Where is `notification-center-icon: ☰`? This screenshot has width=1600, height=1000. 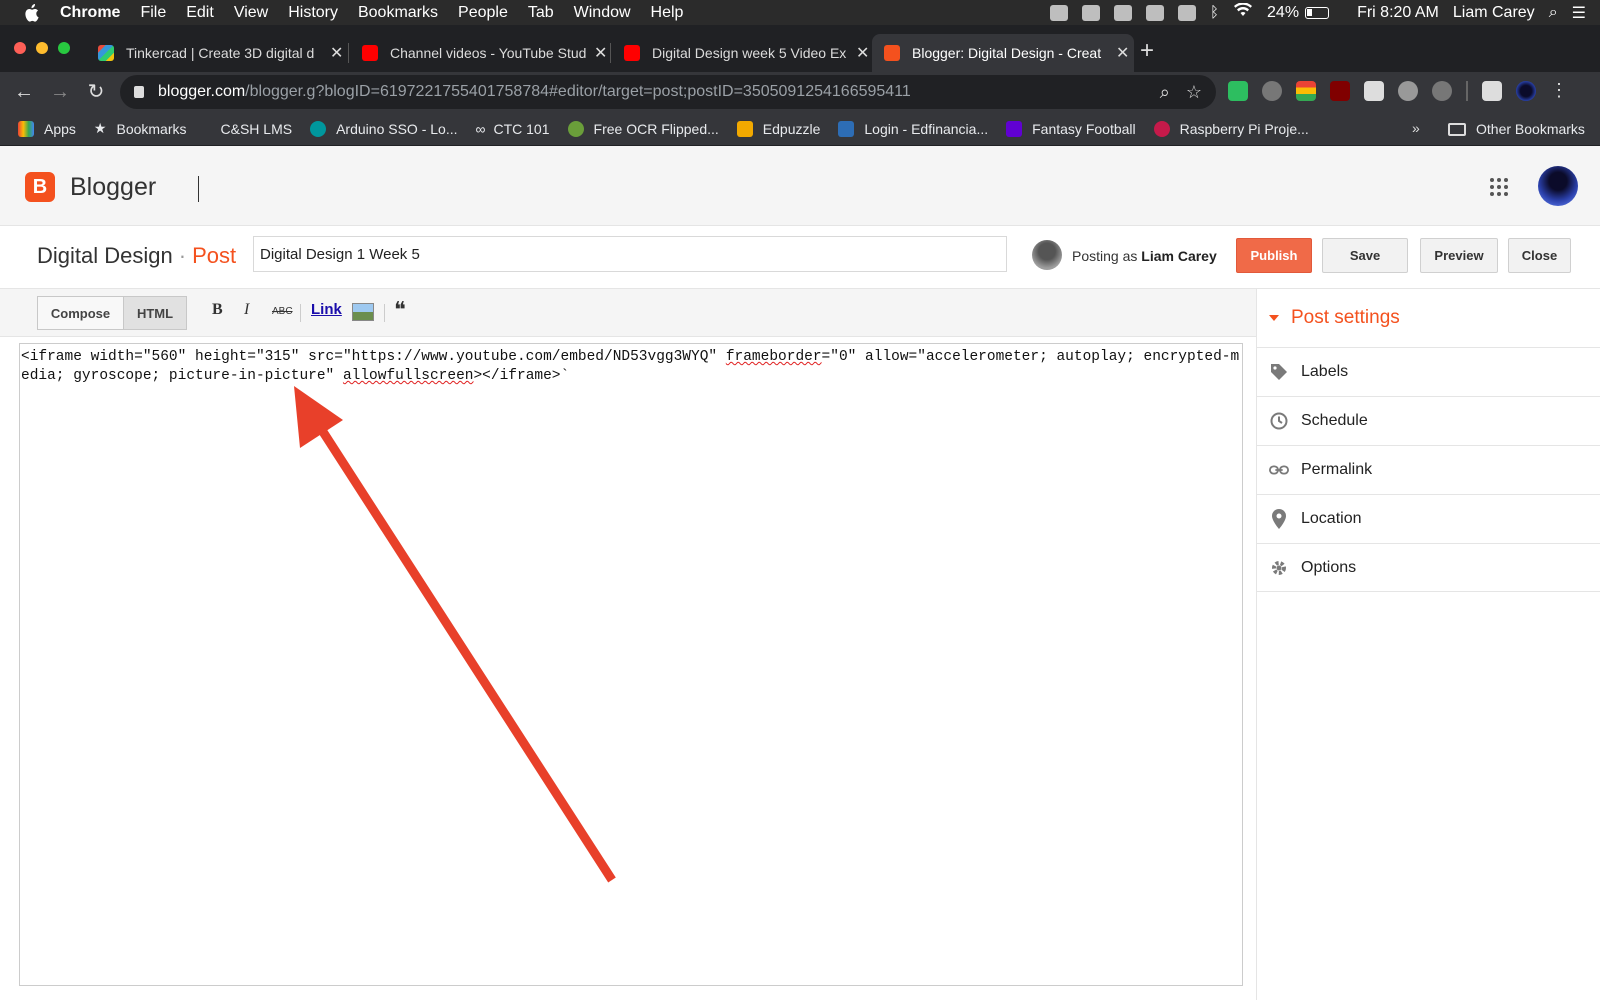
notification-center-icon: ☰ is located at coordinates (1579, 13).